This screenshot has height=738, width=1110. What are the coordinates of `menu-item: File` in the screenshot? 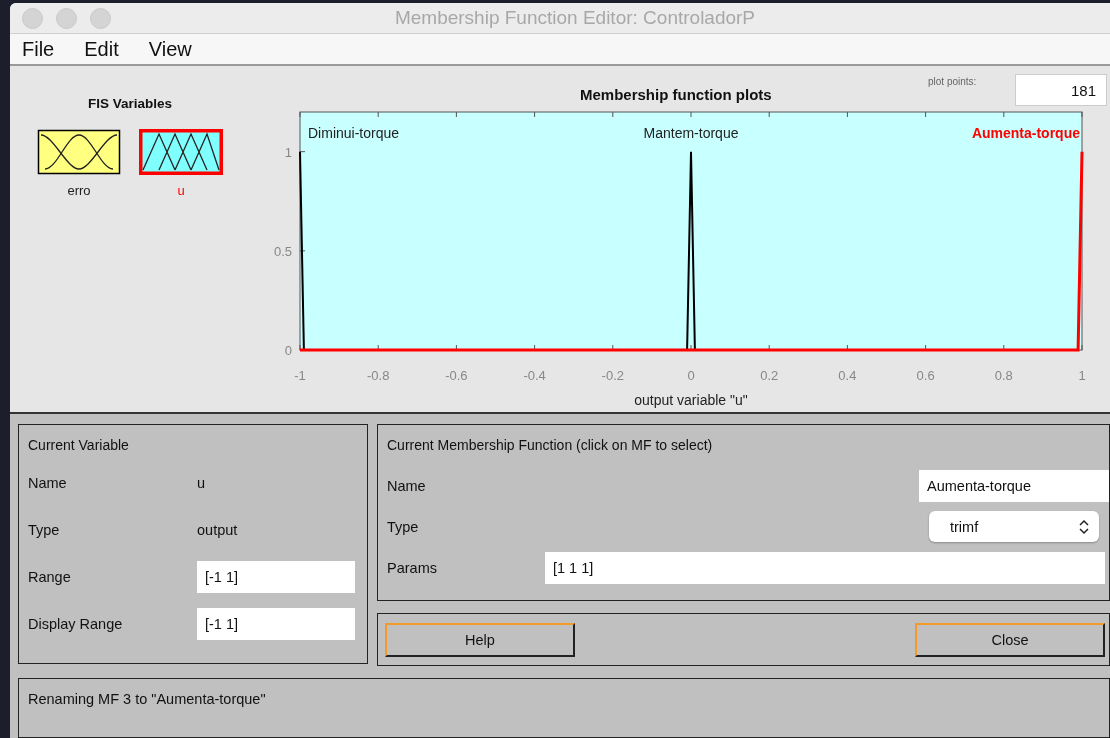 It's located at (38, 49).